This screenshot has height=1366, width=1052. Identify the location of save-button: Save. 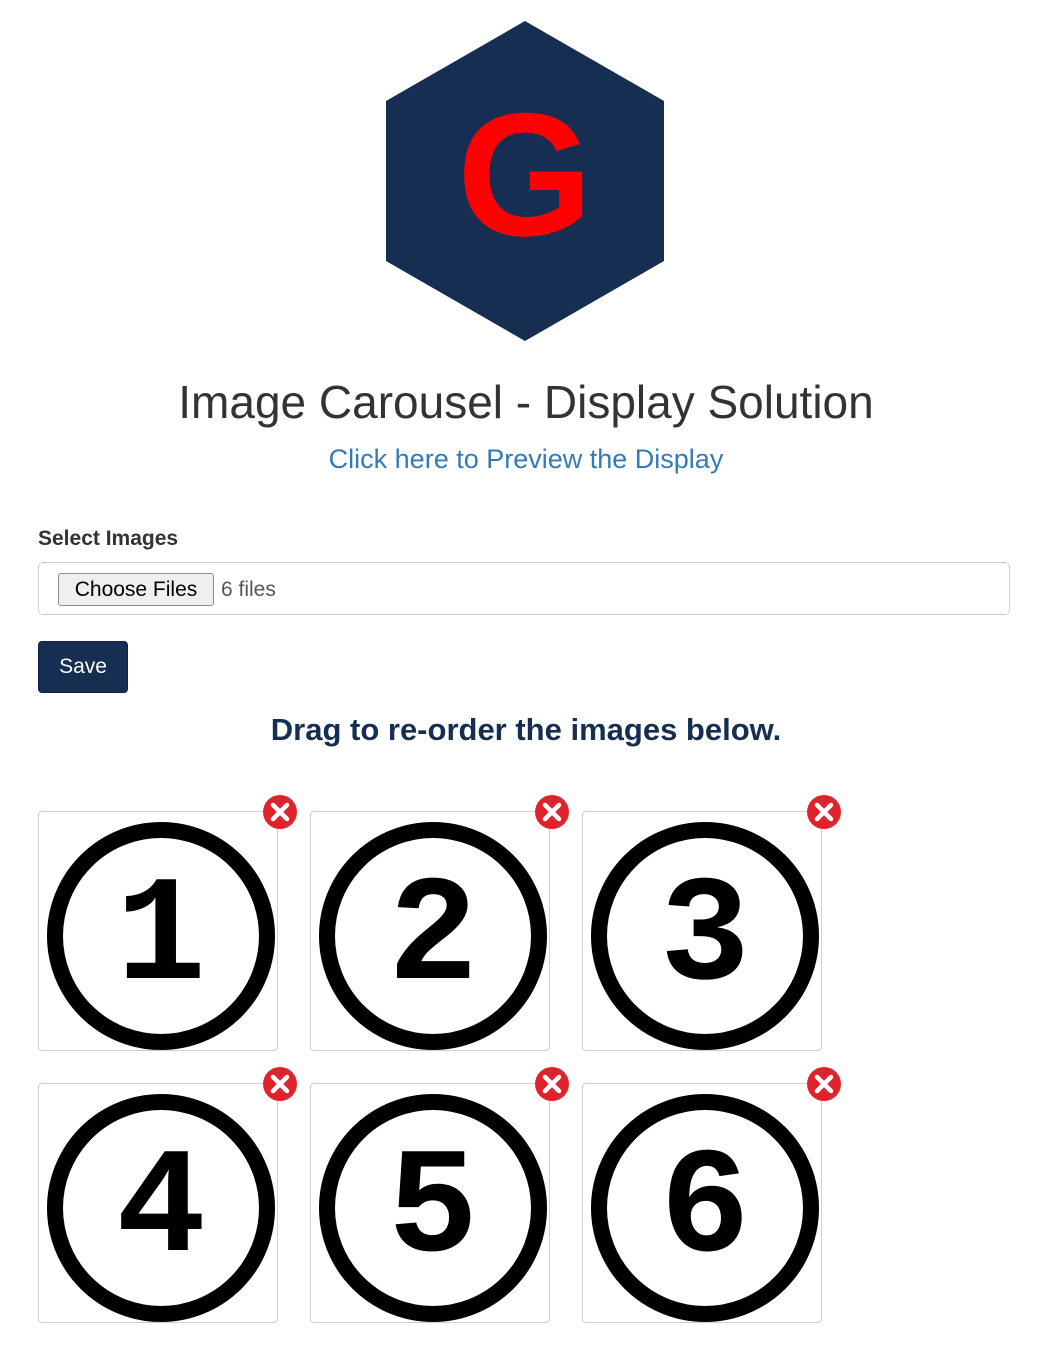
(83, 667).